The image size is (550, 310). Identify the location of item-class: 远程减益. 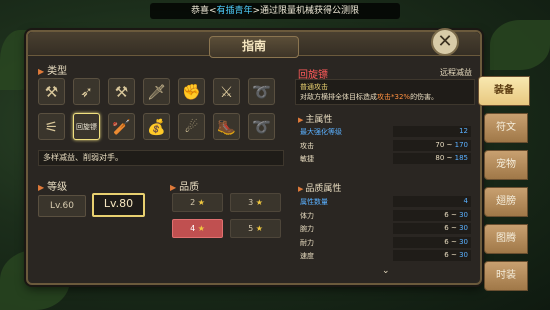
(456, 72).